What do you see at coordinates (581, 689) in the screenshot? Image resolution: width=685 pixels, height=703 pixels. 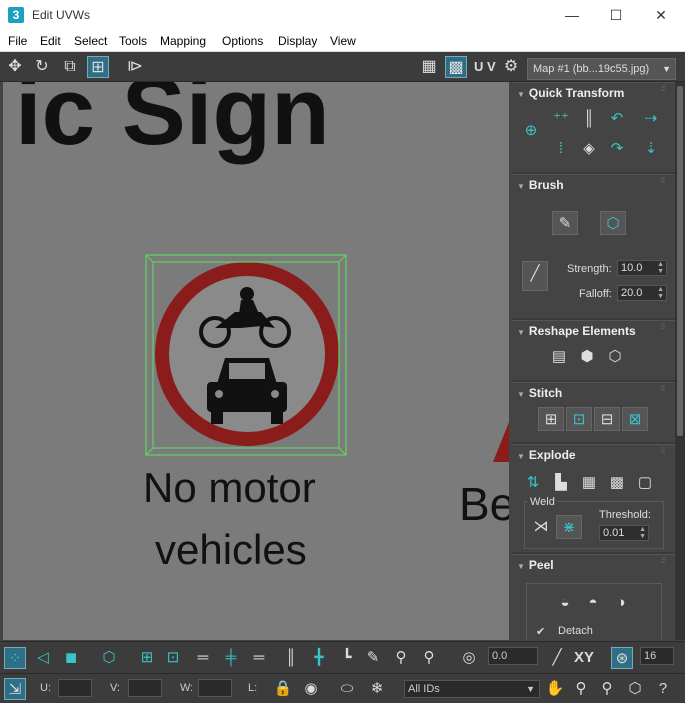 I see `zoom-icon: ⚲` at bounding box center [581, 689].